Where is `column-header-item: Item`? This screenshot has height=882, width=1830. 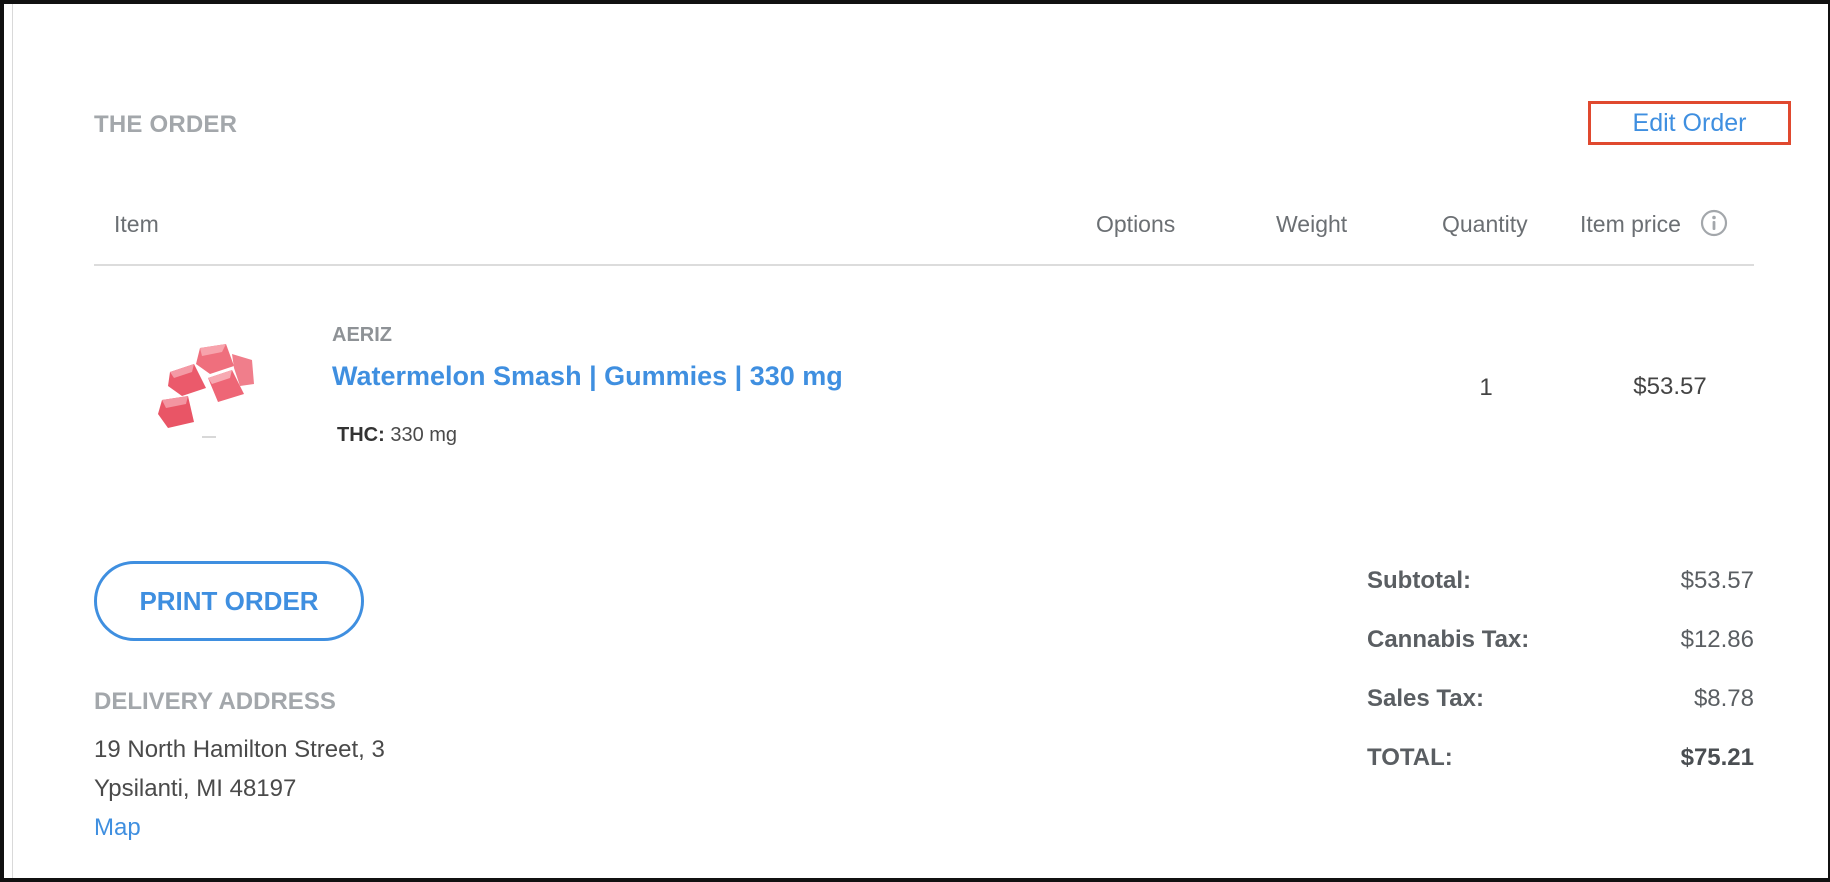
column-header-item: Item is located at coordinates (136, 224).